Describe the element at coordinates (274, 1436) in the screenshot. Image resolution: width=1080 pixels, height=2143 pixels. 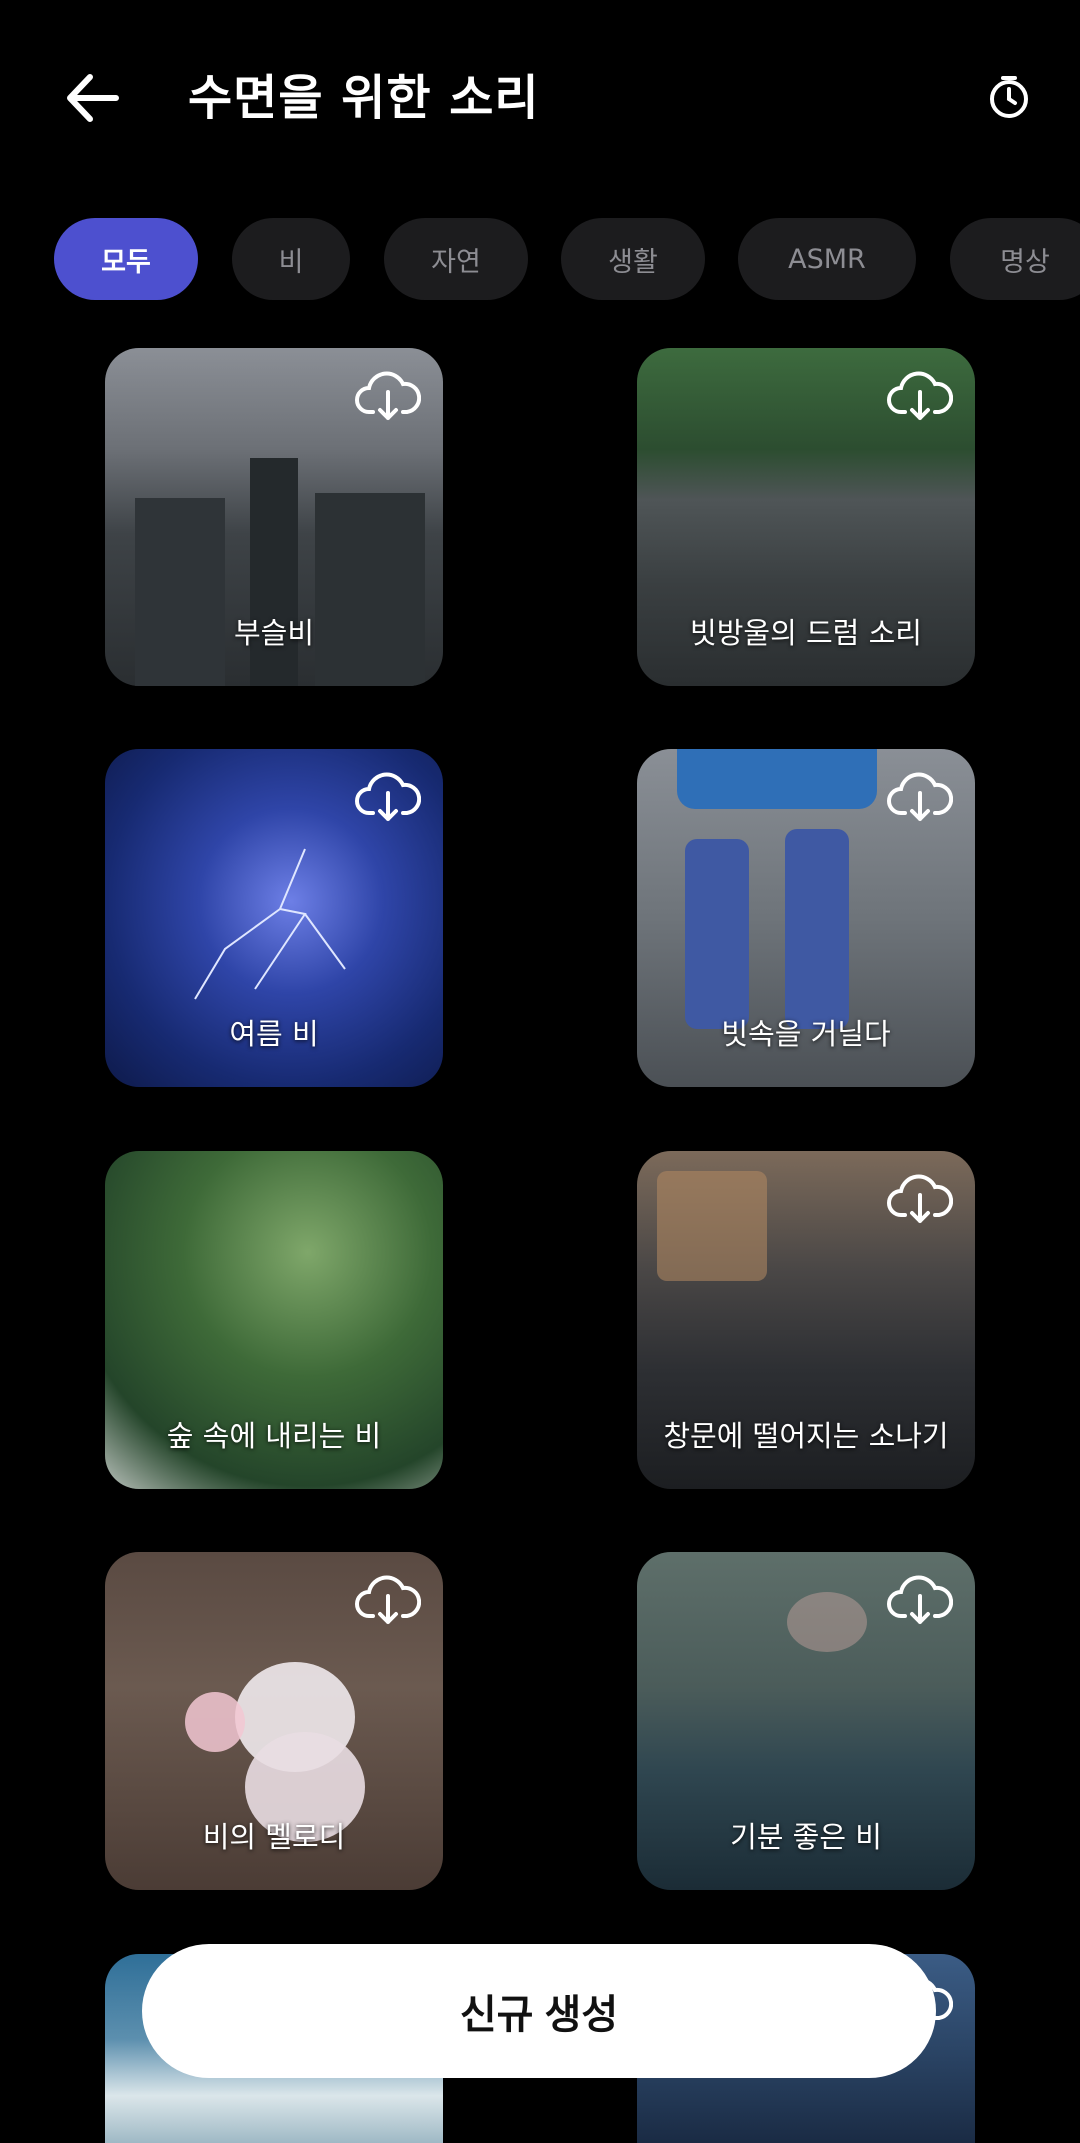
I see `card-label: 숲 속에 내리는 비` at that location.